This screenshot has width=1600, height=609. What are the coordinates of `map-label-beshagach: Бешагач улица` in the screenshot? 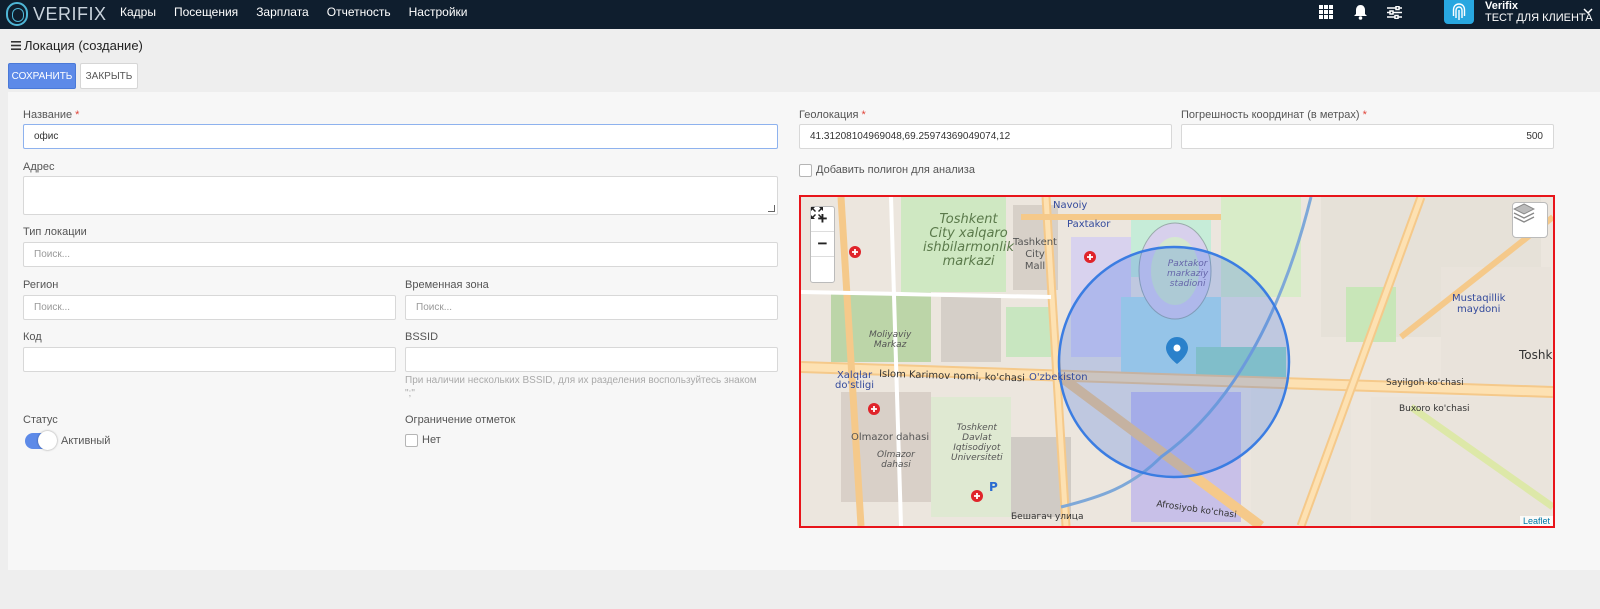 It's located at (1047, 517).